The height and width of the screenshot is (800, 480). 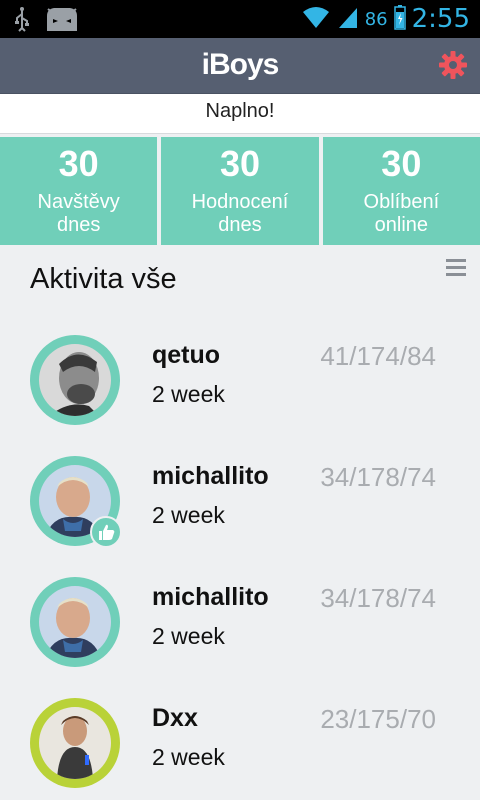 What do you see at coordinates (240, 19) in the screenshot?
I see `status-bar: 86 2:55` at bounding box center [240, 19].